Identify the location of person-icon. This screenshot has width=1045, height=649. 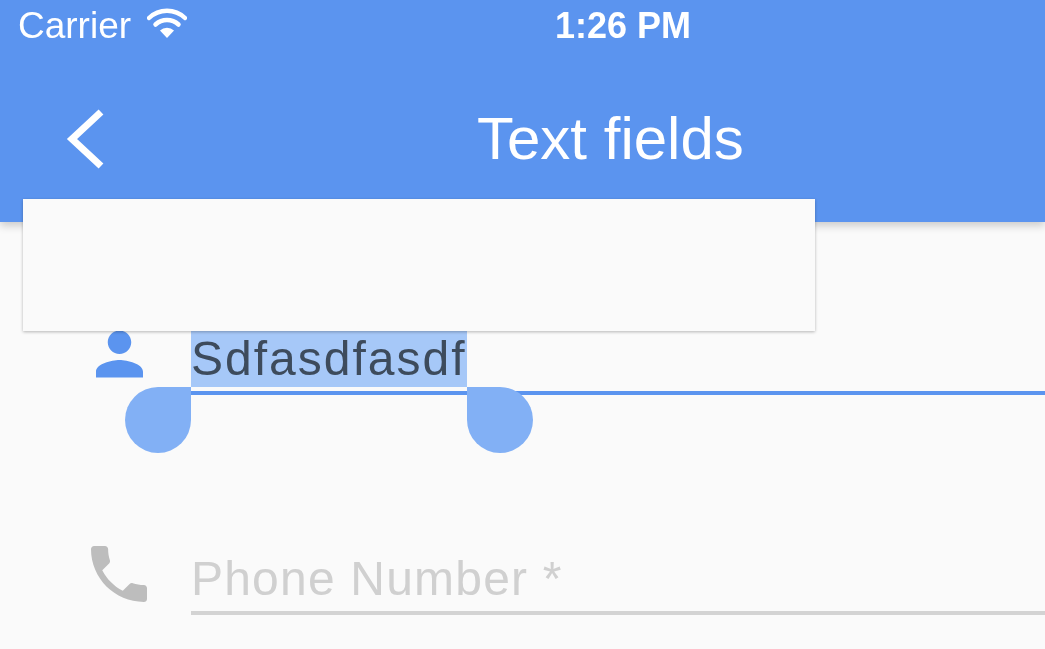
(119, 354).